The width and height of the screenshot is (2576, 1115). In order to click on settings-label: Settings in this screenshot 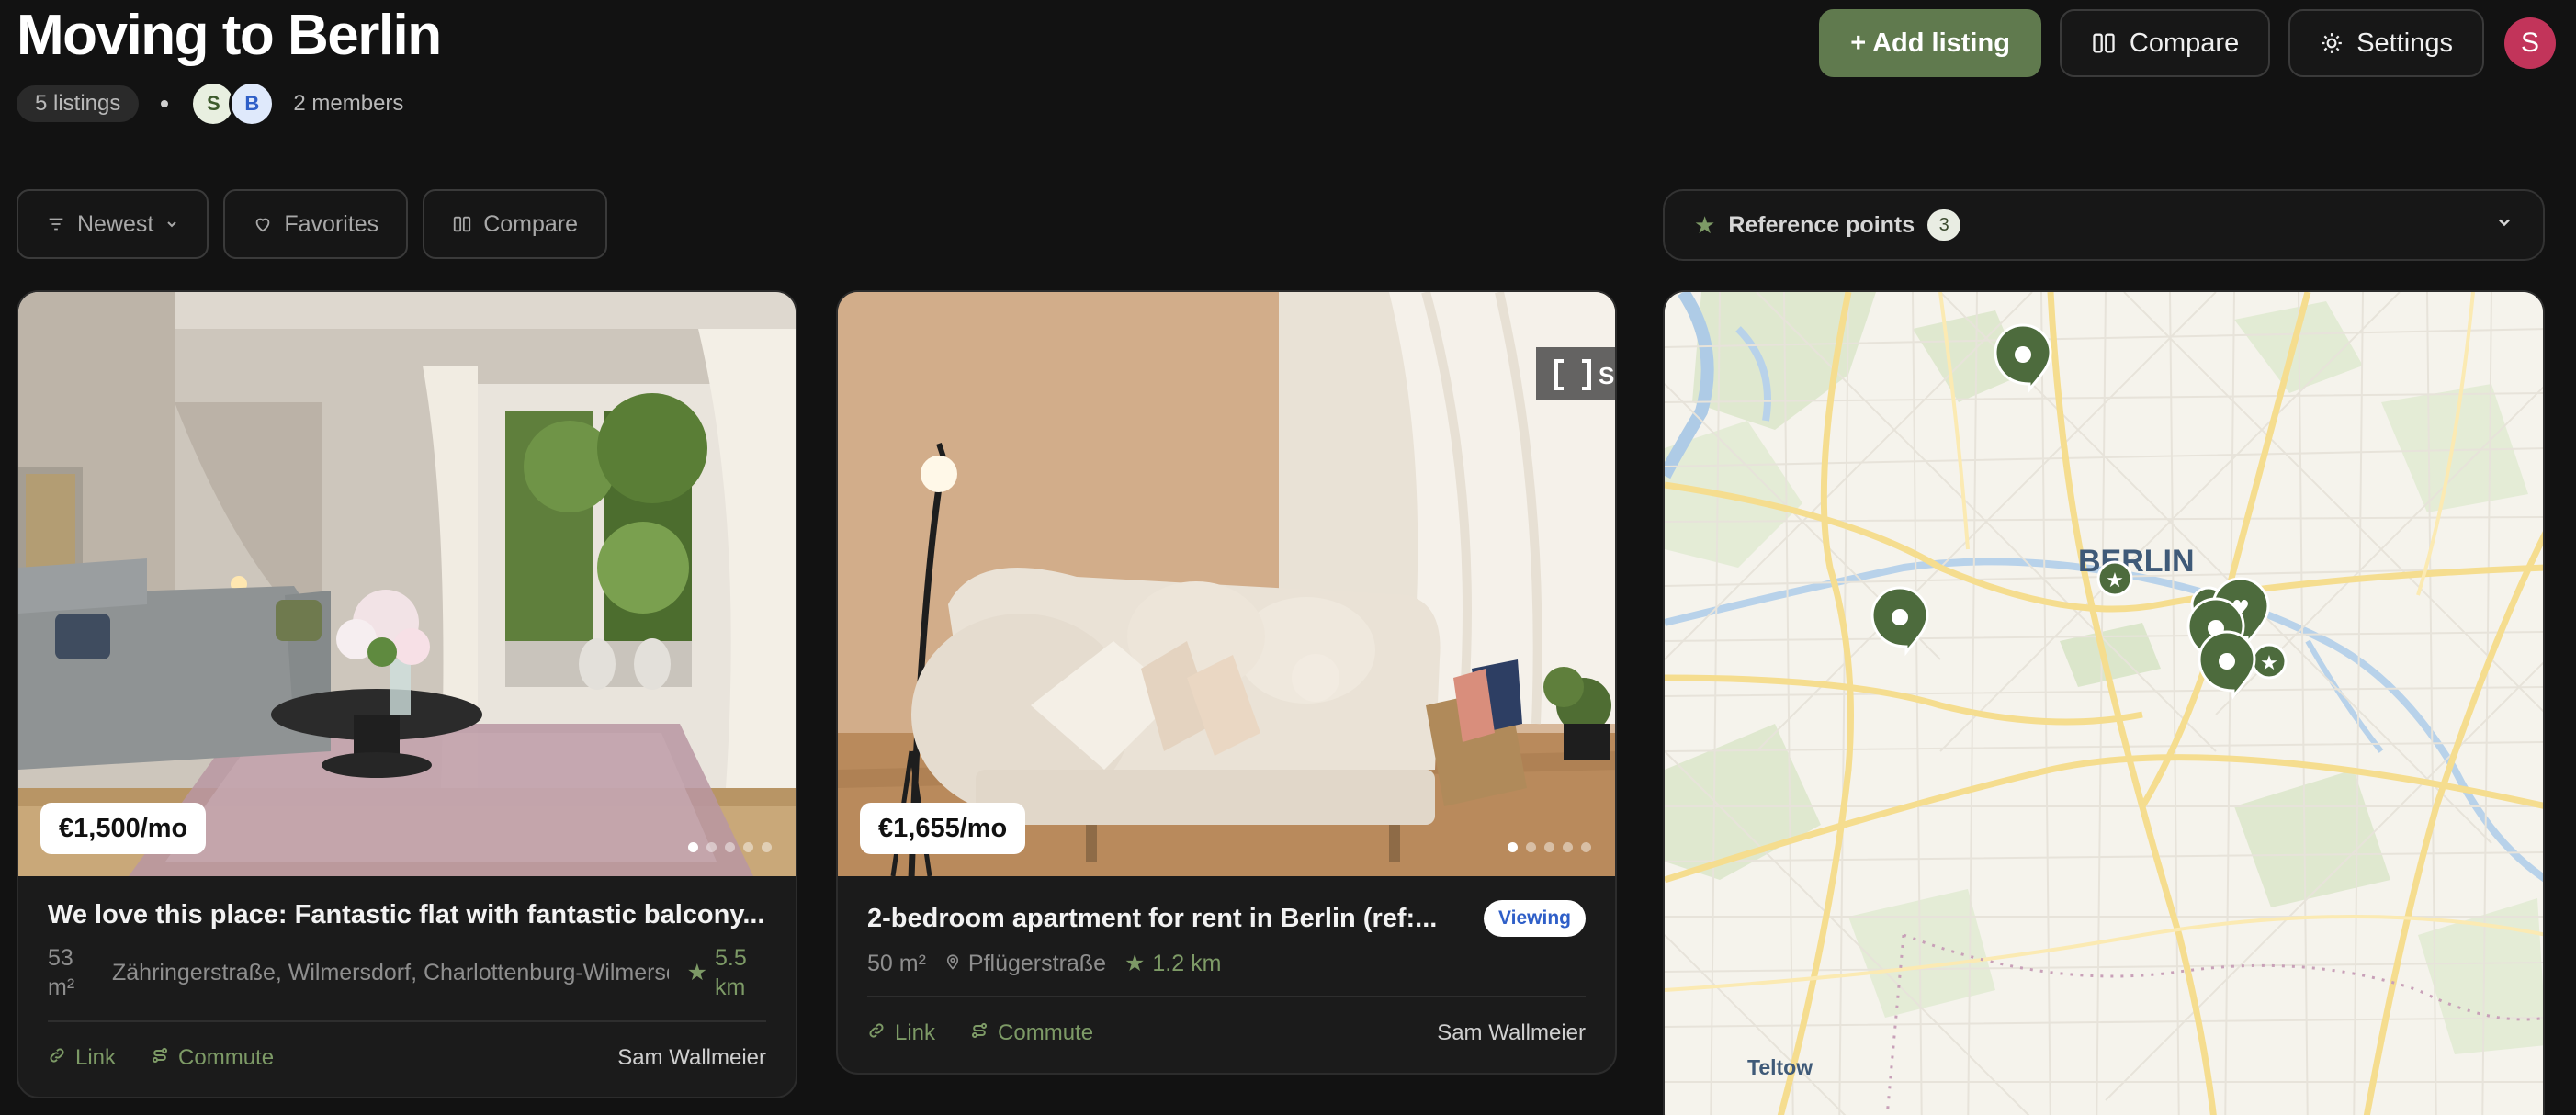, I will do `click(2404, 43)`.